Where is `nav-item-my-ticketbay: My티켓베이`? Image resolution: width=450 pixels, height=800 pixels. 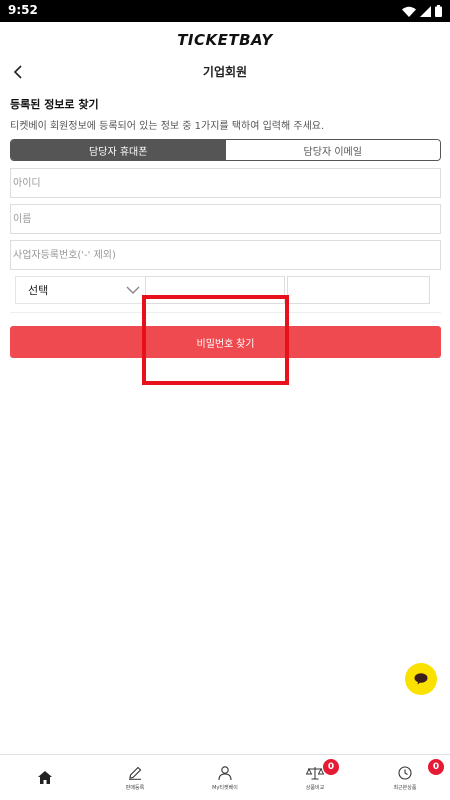
nav-item-my-ticketbay: My티켓베이 is located at coordinates (225, 777).